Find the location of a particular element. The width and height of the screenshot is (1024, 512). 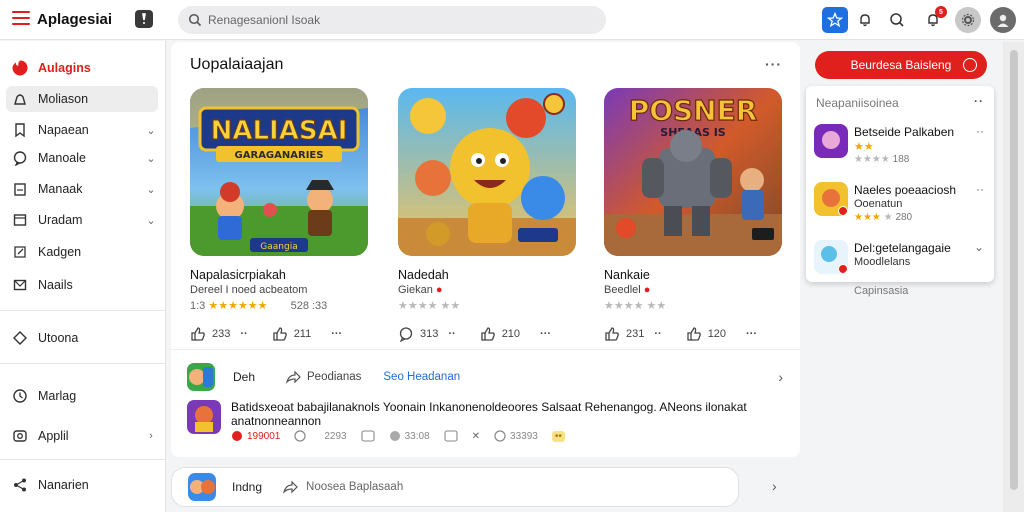

like-button: 231 is located at coordinates (624, 334).